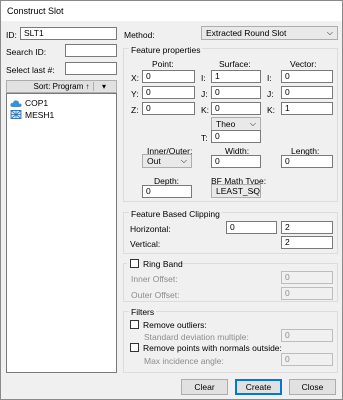 This screenshot has width=343, height=400. What do you see at coordinates (168, 92) in the screenshot?
I see `point-y-input: 0` at bounding box center [168, 92].